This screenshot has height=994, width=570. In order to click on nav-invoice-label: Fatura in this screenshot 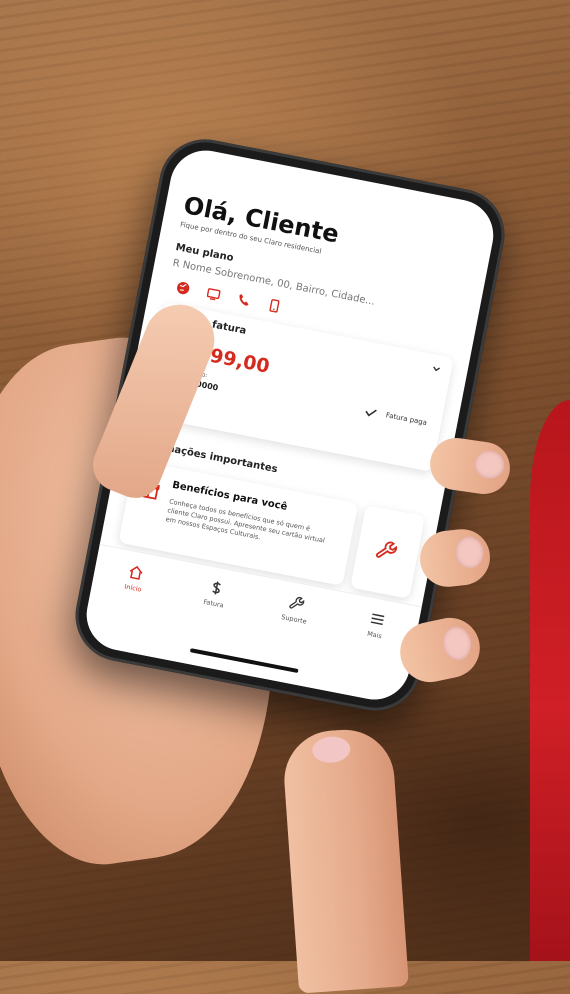, I will do `click(213, 603)`.